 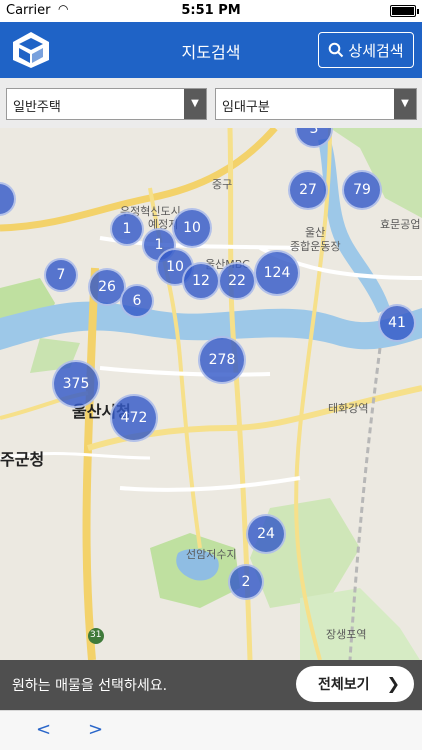 What do you see at coordinates (376, 50) in the screenshot?
I see `detail-search-label: 상세검색` at bounding box center [376, 50].